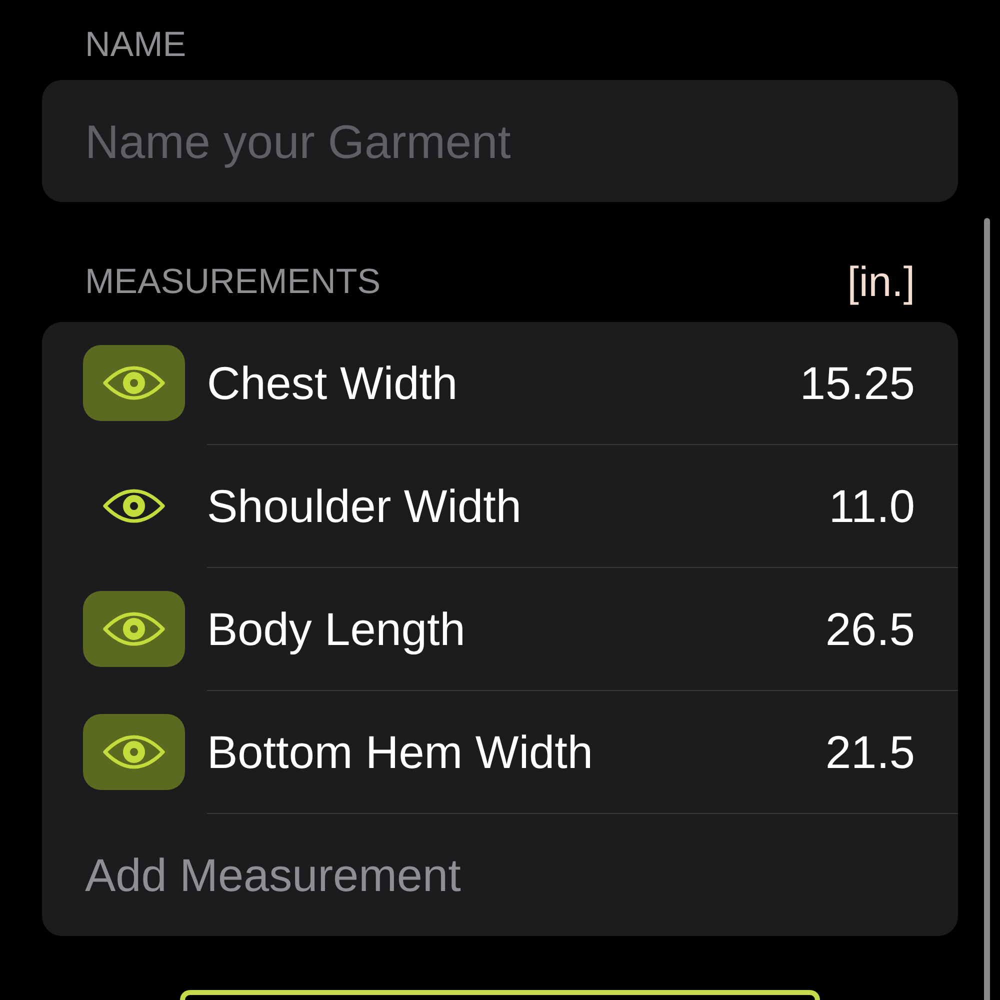 The height and width of the screenshot is (1000, 1000). What do you see at coordinates (871, 506) in the screenshot?
I see `measurement-value: 11.0` at bounding box center [871, 506].